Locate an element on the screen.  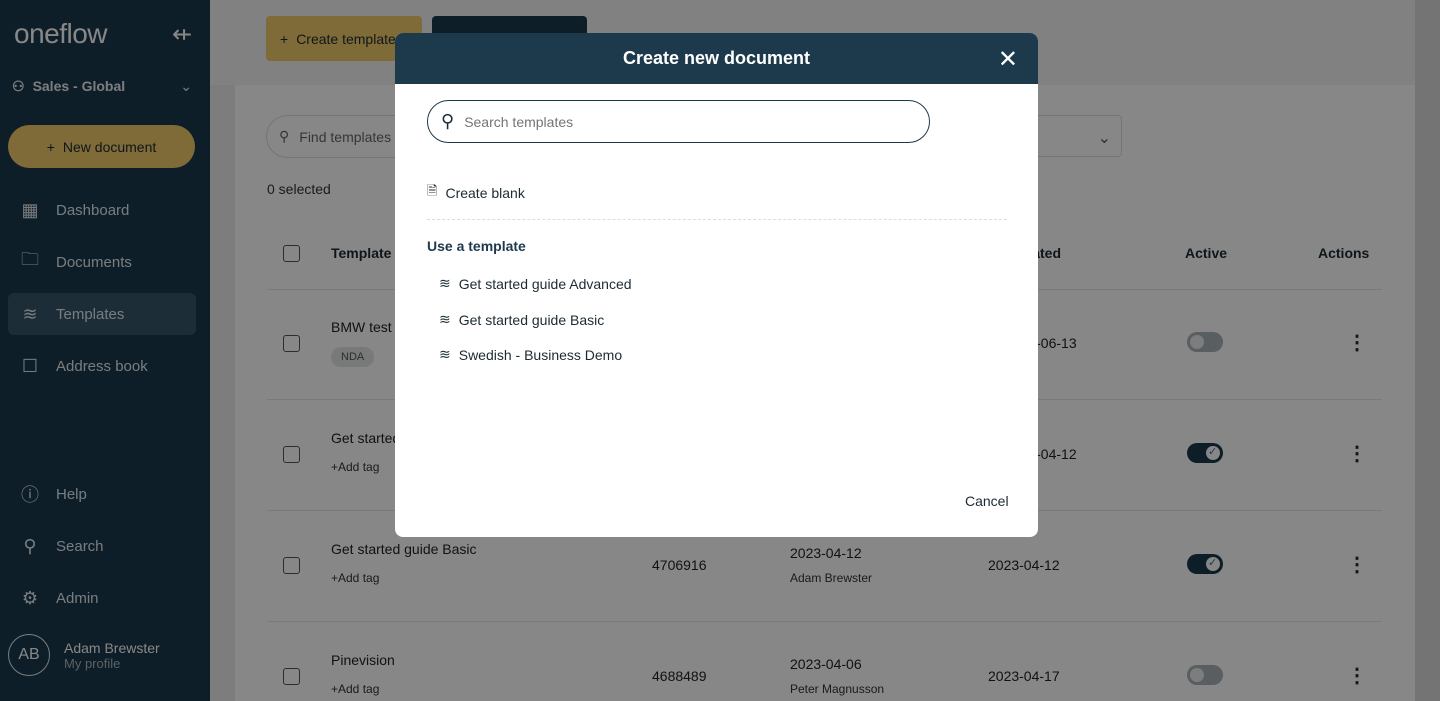
blank-document-icon: 🗎 is located at coordinates (432, 190).